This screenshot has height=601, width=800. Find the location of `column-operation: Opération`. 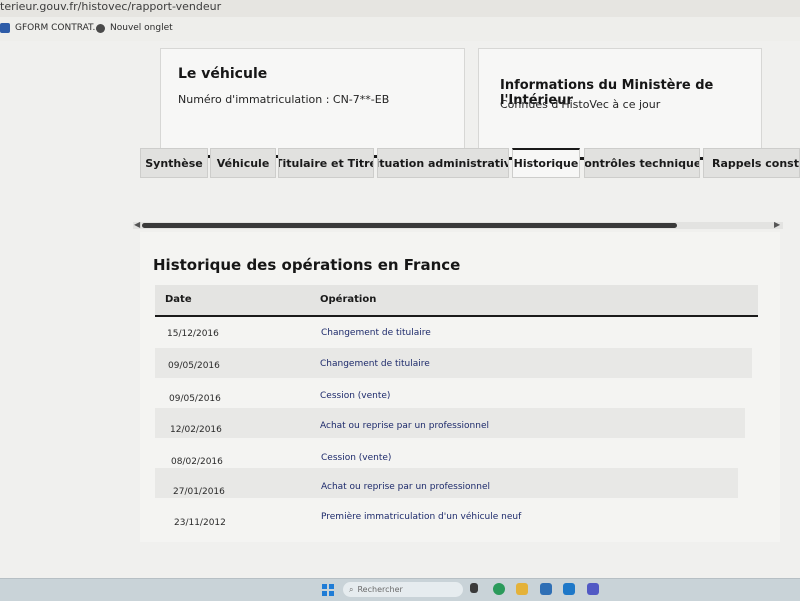

column-operation: Opération is located at coordinates (348, 299).